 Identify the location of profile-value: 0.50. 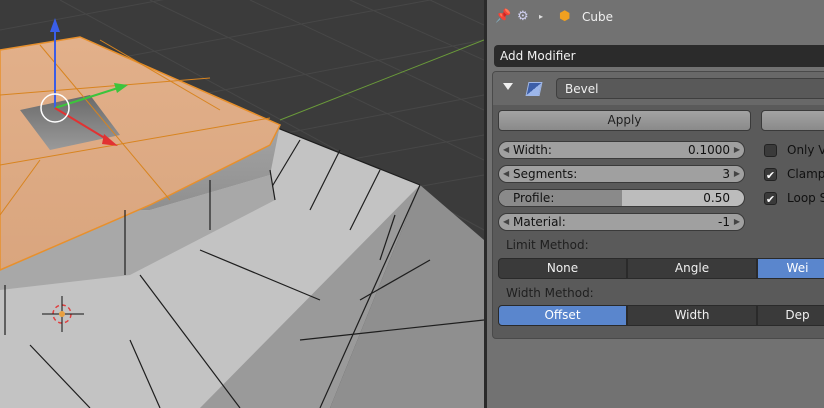
(716, 198).